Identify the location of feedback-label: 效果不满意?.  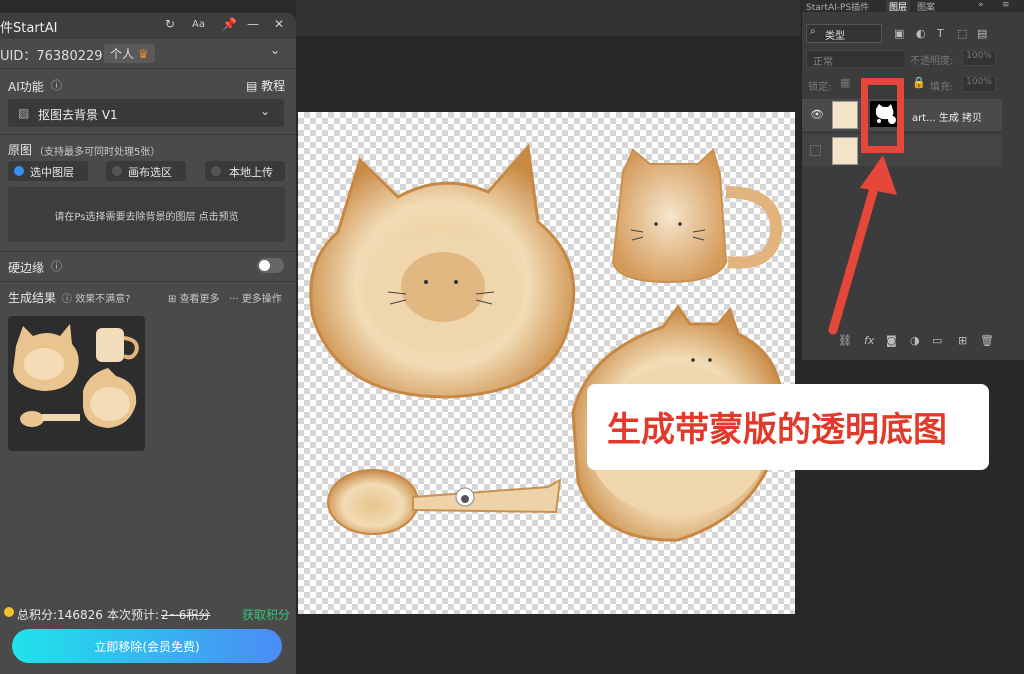
(103, 299).